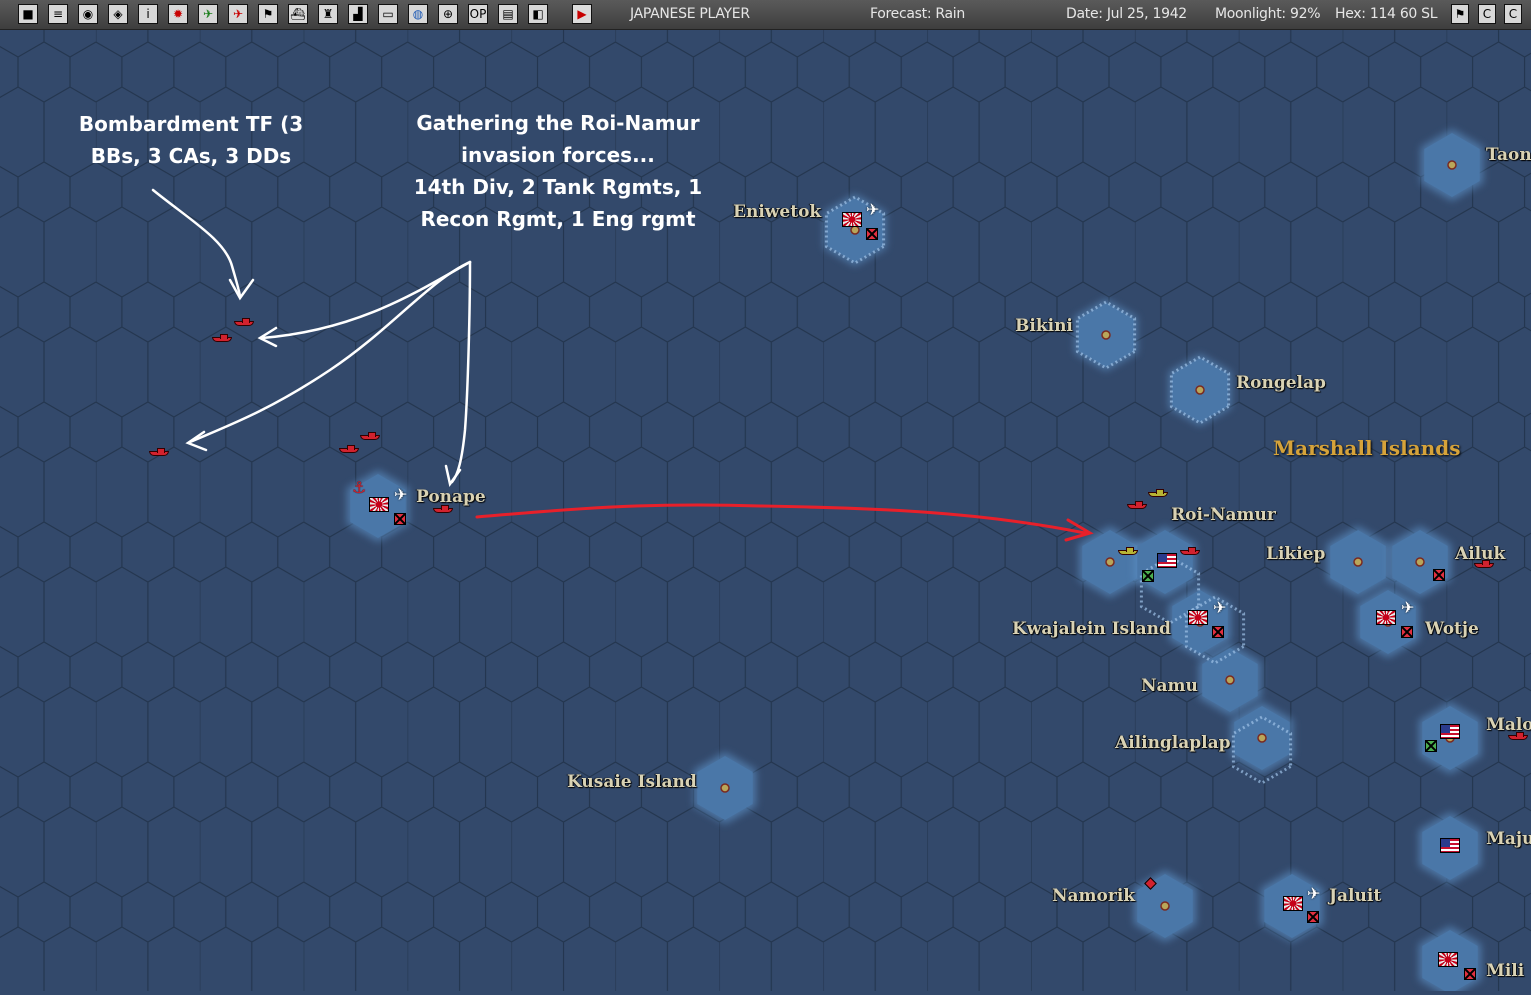 The image size is (1531, 995). I want to click on play-icon: ▶, so click(582, 14).